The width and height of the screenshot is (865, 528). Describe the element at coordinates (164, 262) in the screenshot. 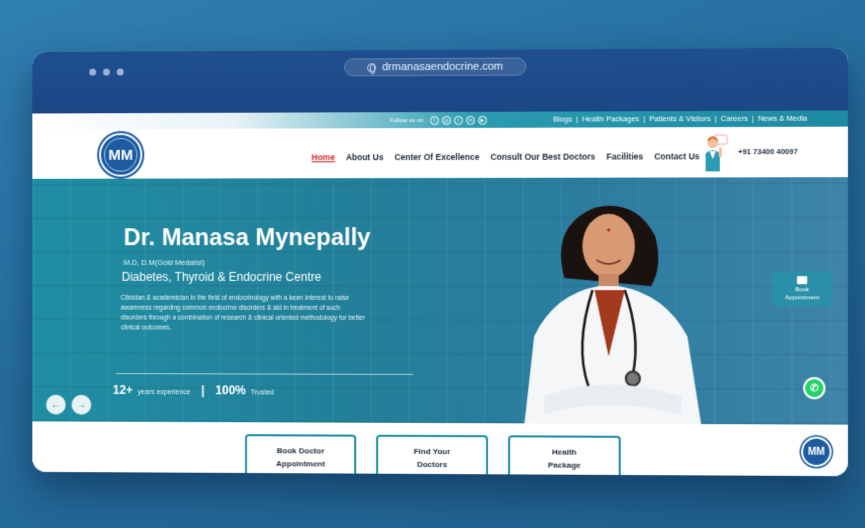

I see `hero-degrees: M.D, D.M(Gold Medalist)` at that location.